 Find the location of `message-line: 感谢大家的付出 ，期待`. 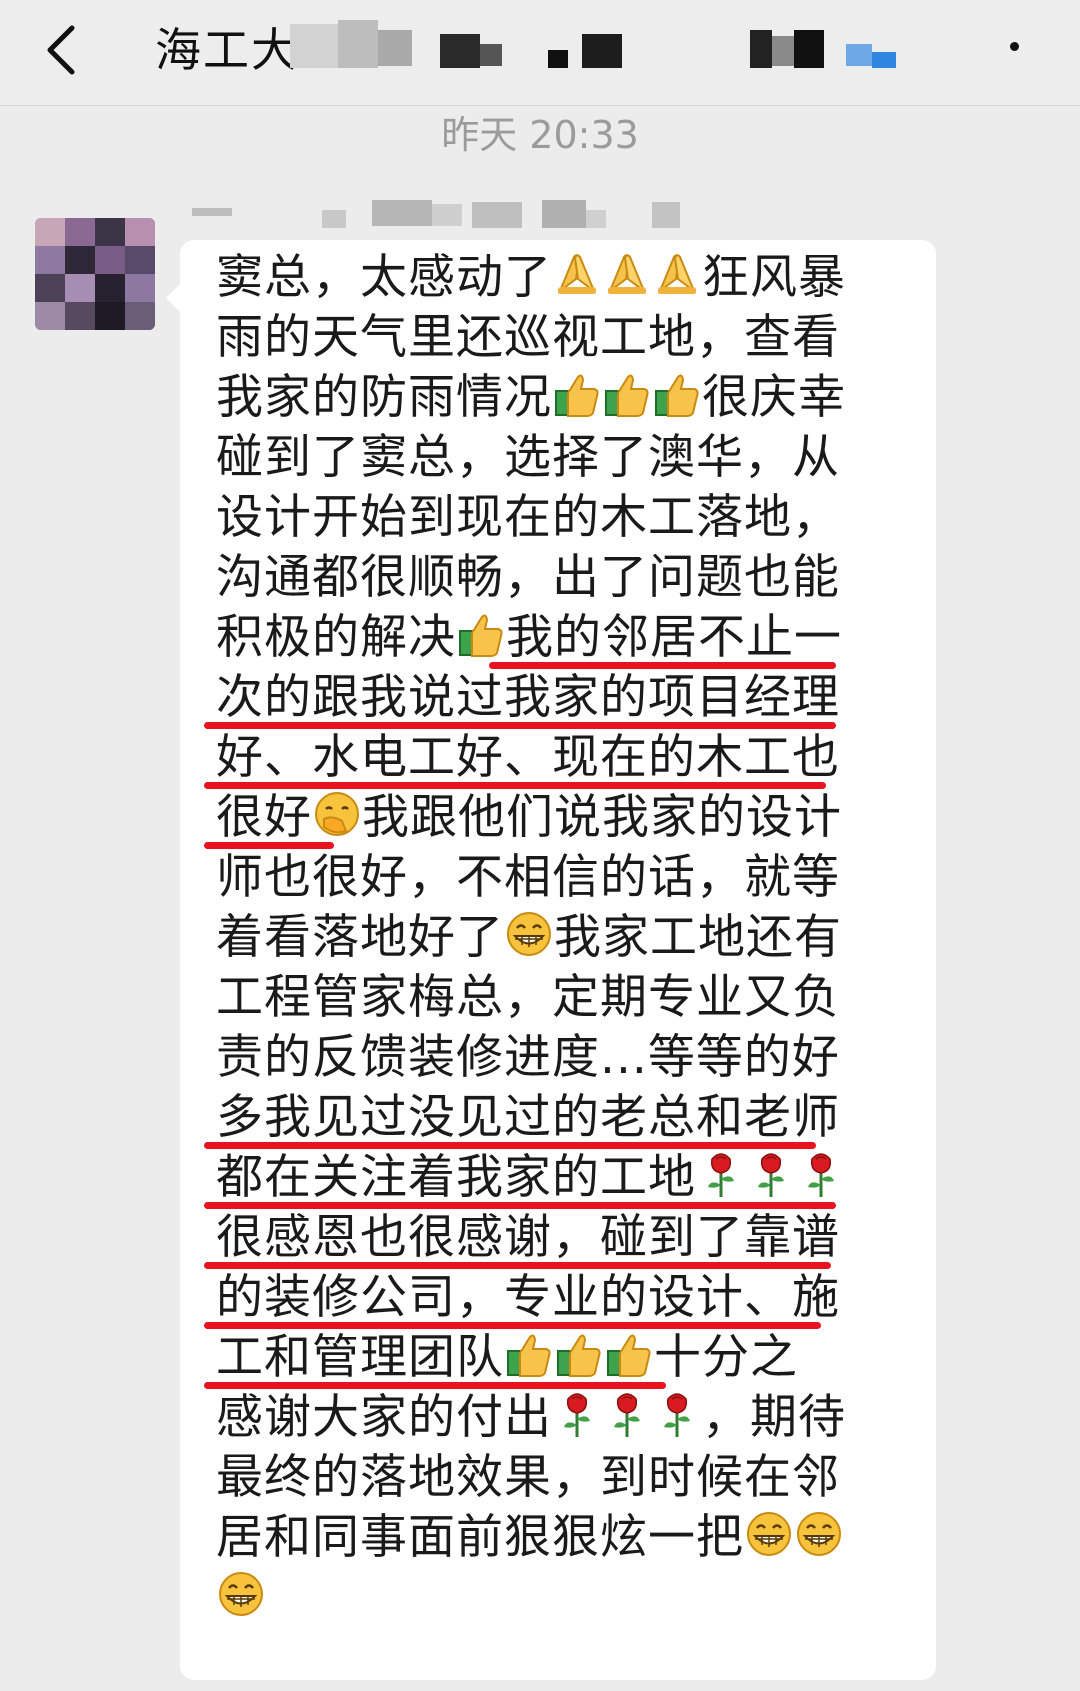

message-line: 感谢大家的付出 ，期待 is located at coordinates (566, 1418).